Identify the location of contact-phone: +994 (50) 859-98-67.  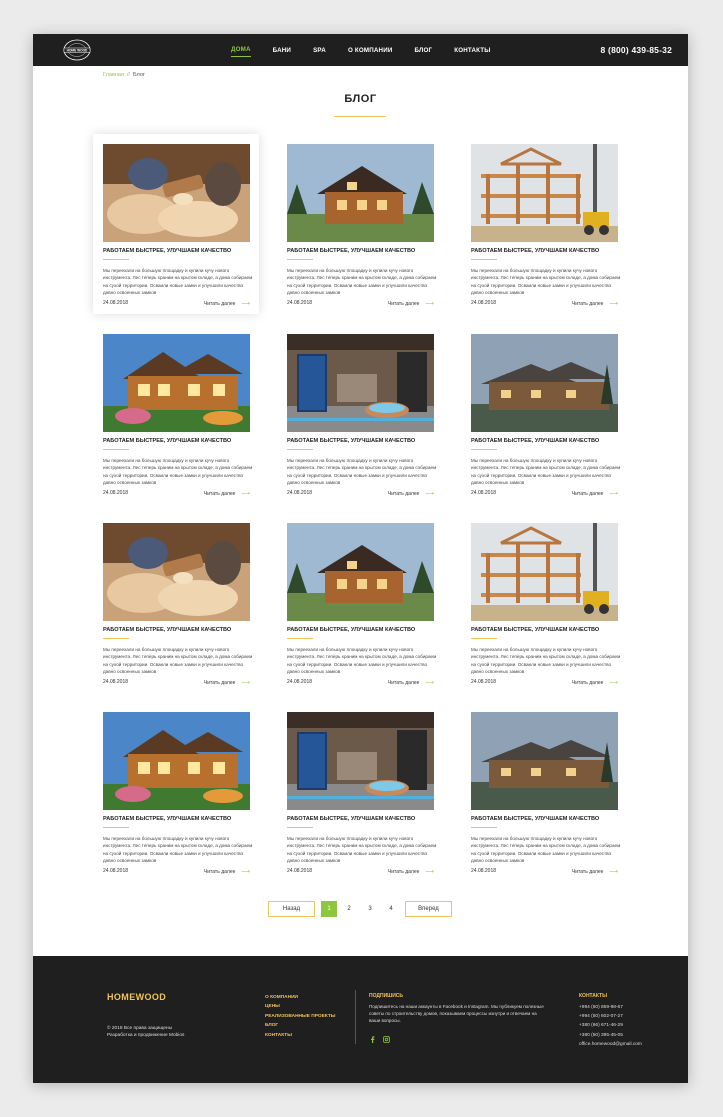
(610, 1007).